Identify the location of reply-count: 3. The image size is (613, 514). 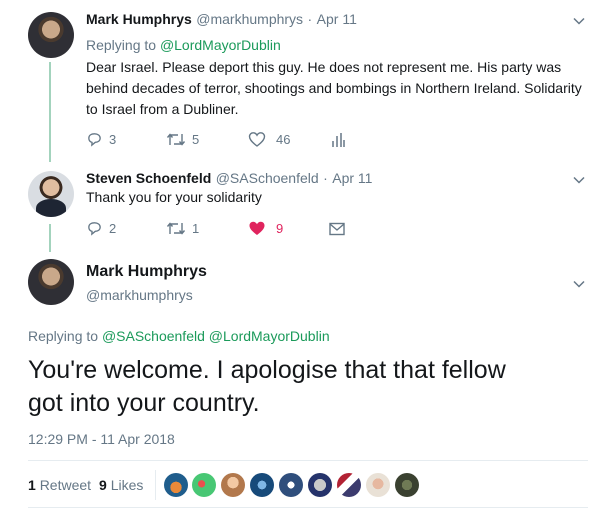
(113, 139).